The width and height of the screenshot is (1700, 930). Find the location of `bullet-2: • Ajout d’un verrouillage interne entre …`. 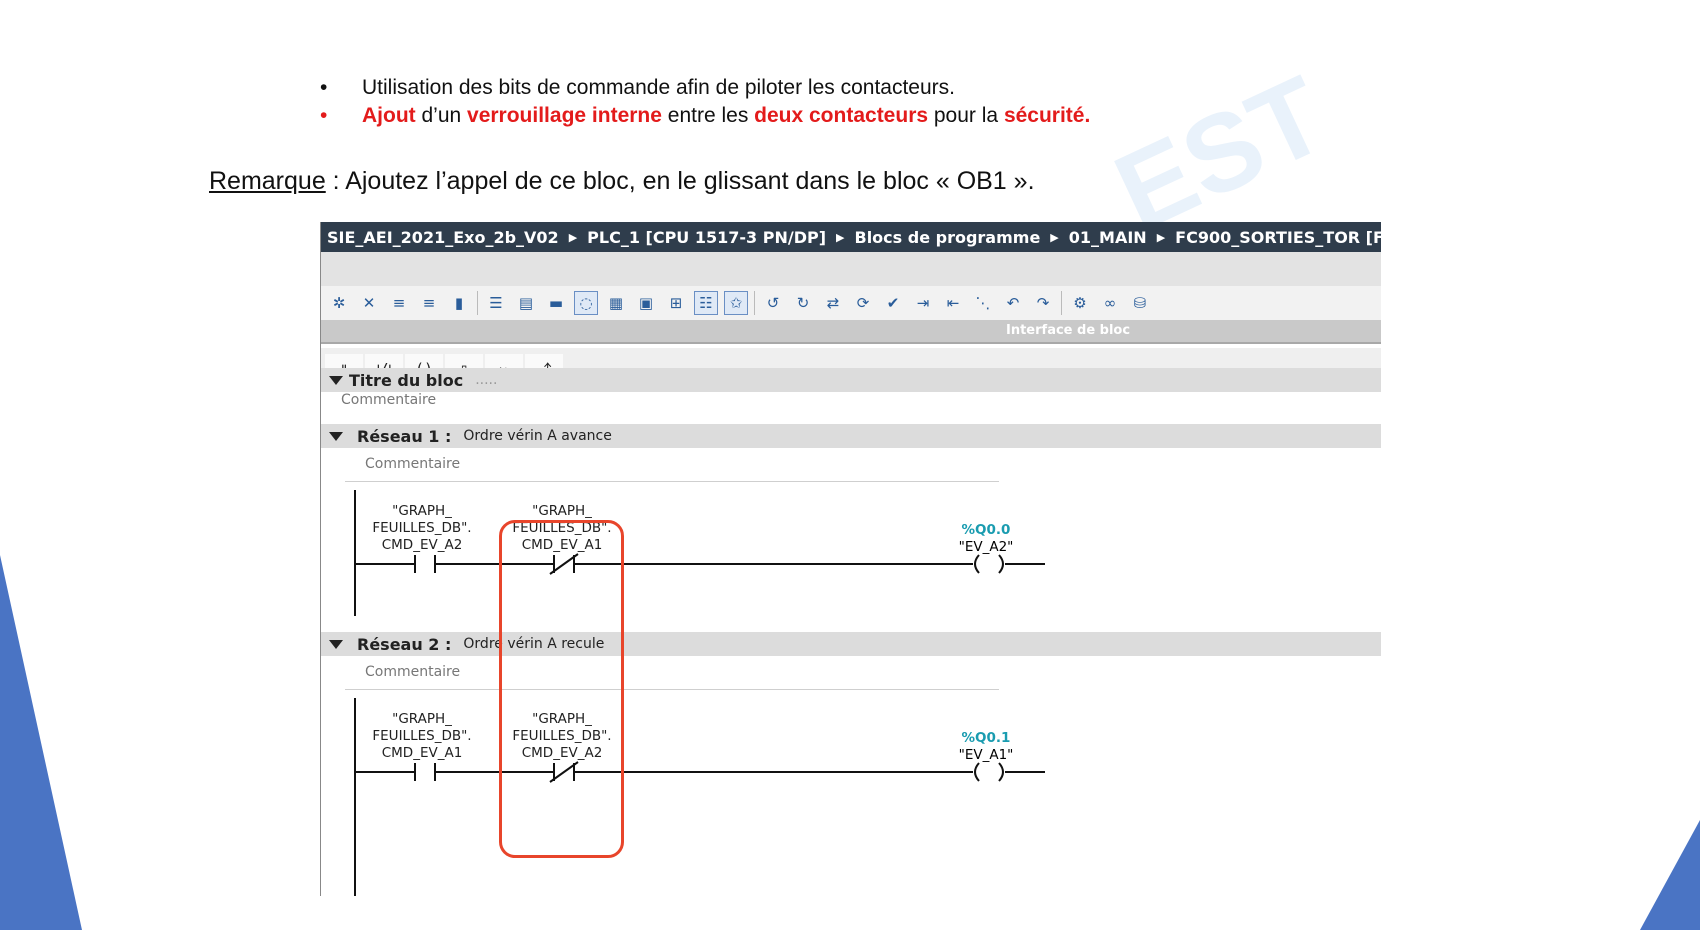

bullet-2: • Ajout d’un verrouillage interne entre … is located at coordinates (705, 116).